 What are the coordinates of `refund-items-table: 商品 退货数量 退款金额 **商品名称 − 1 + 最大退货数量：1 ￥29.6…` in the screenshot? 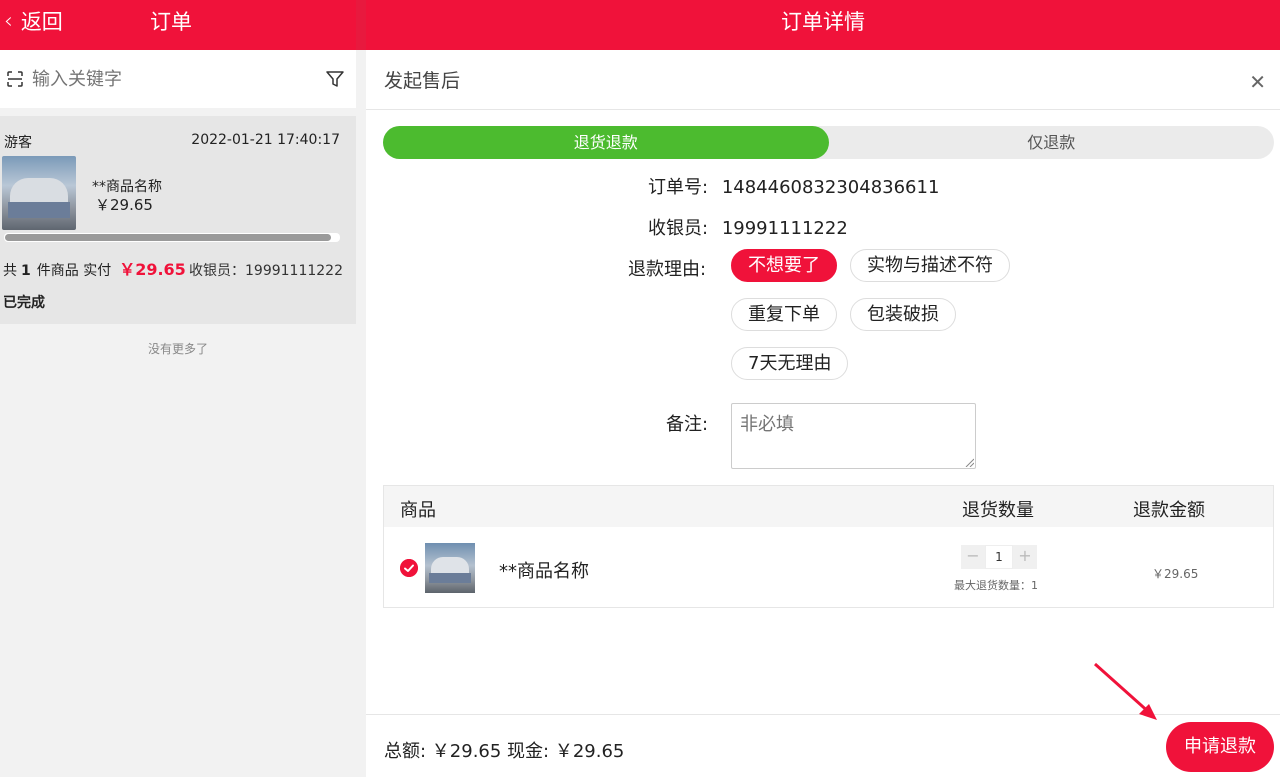 It's located at (828, 546).